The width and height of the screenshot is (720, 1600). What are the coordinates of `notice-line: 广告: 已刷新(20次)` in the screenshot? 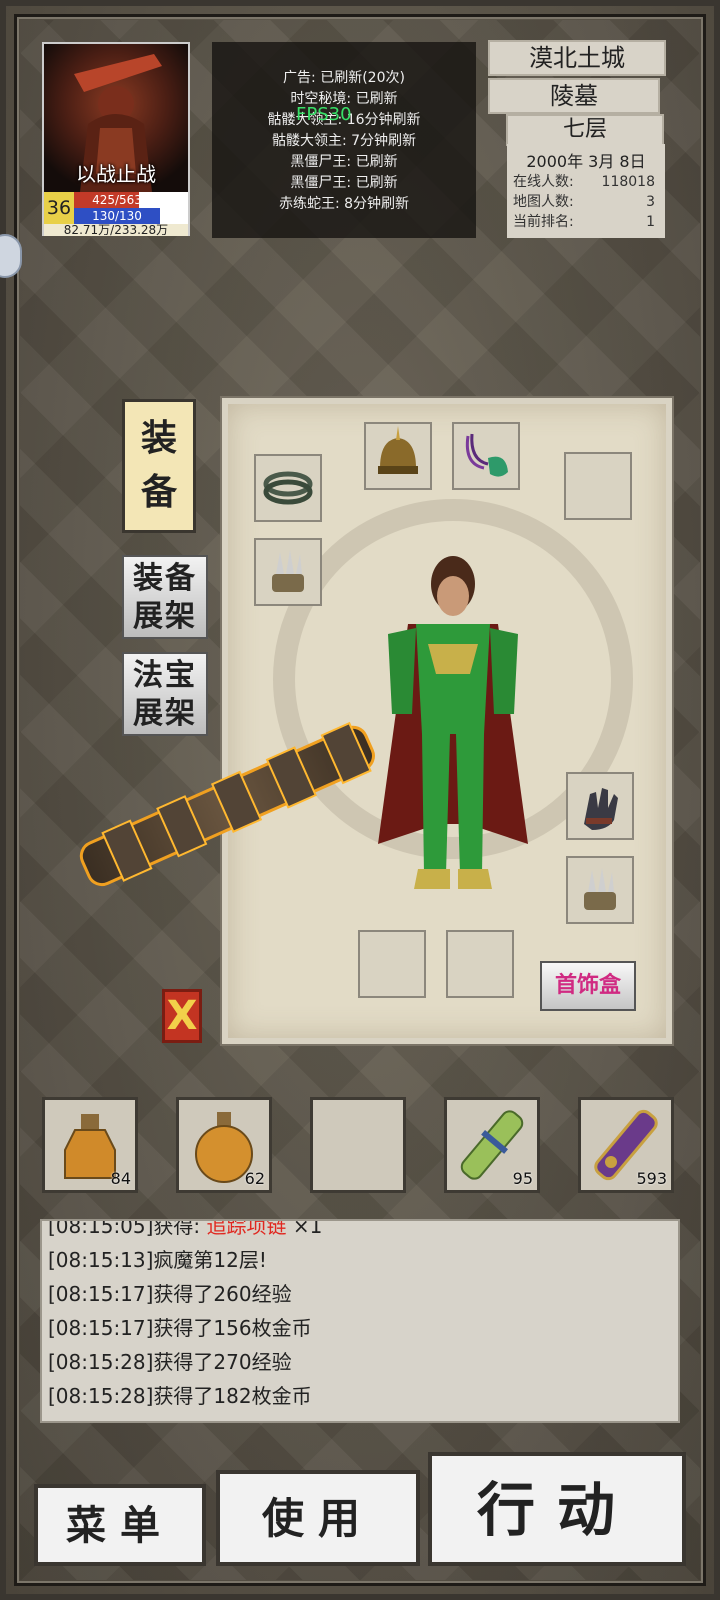 It's located at (344, 78).